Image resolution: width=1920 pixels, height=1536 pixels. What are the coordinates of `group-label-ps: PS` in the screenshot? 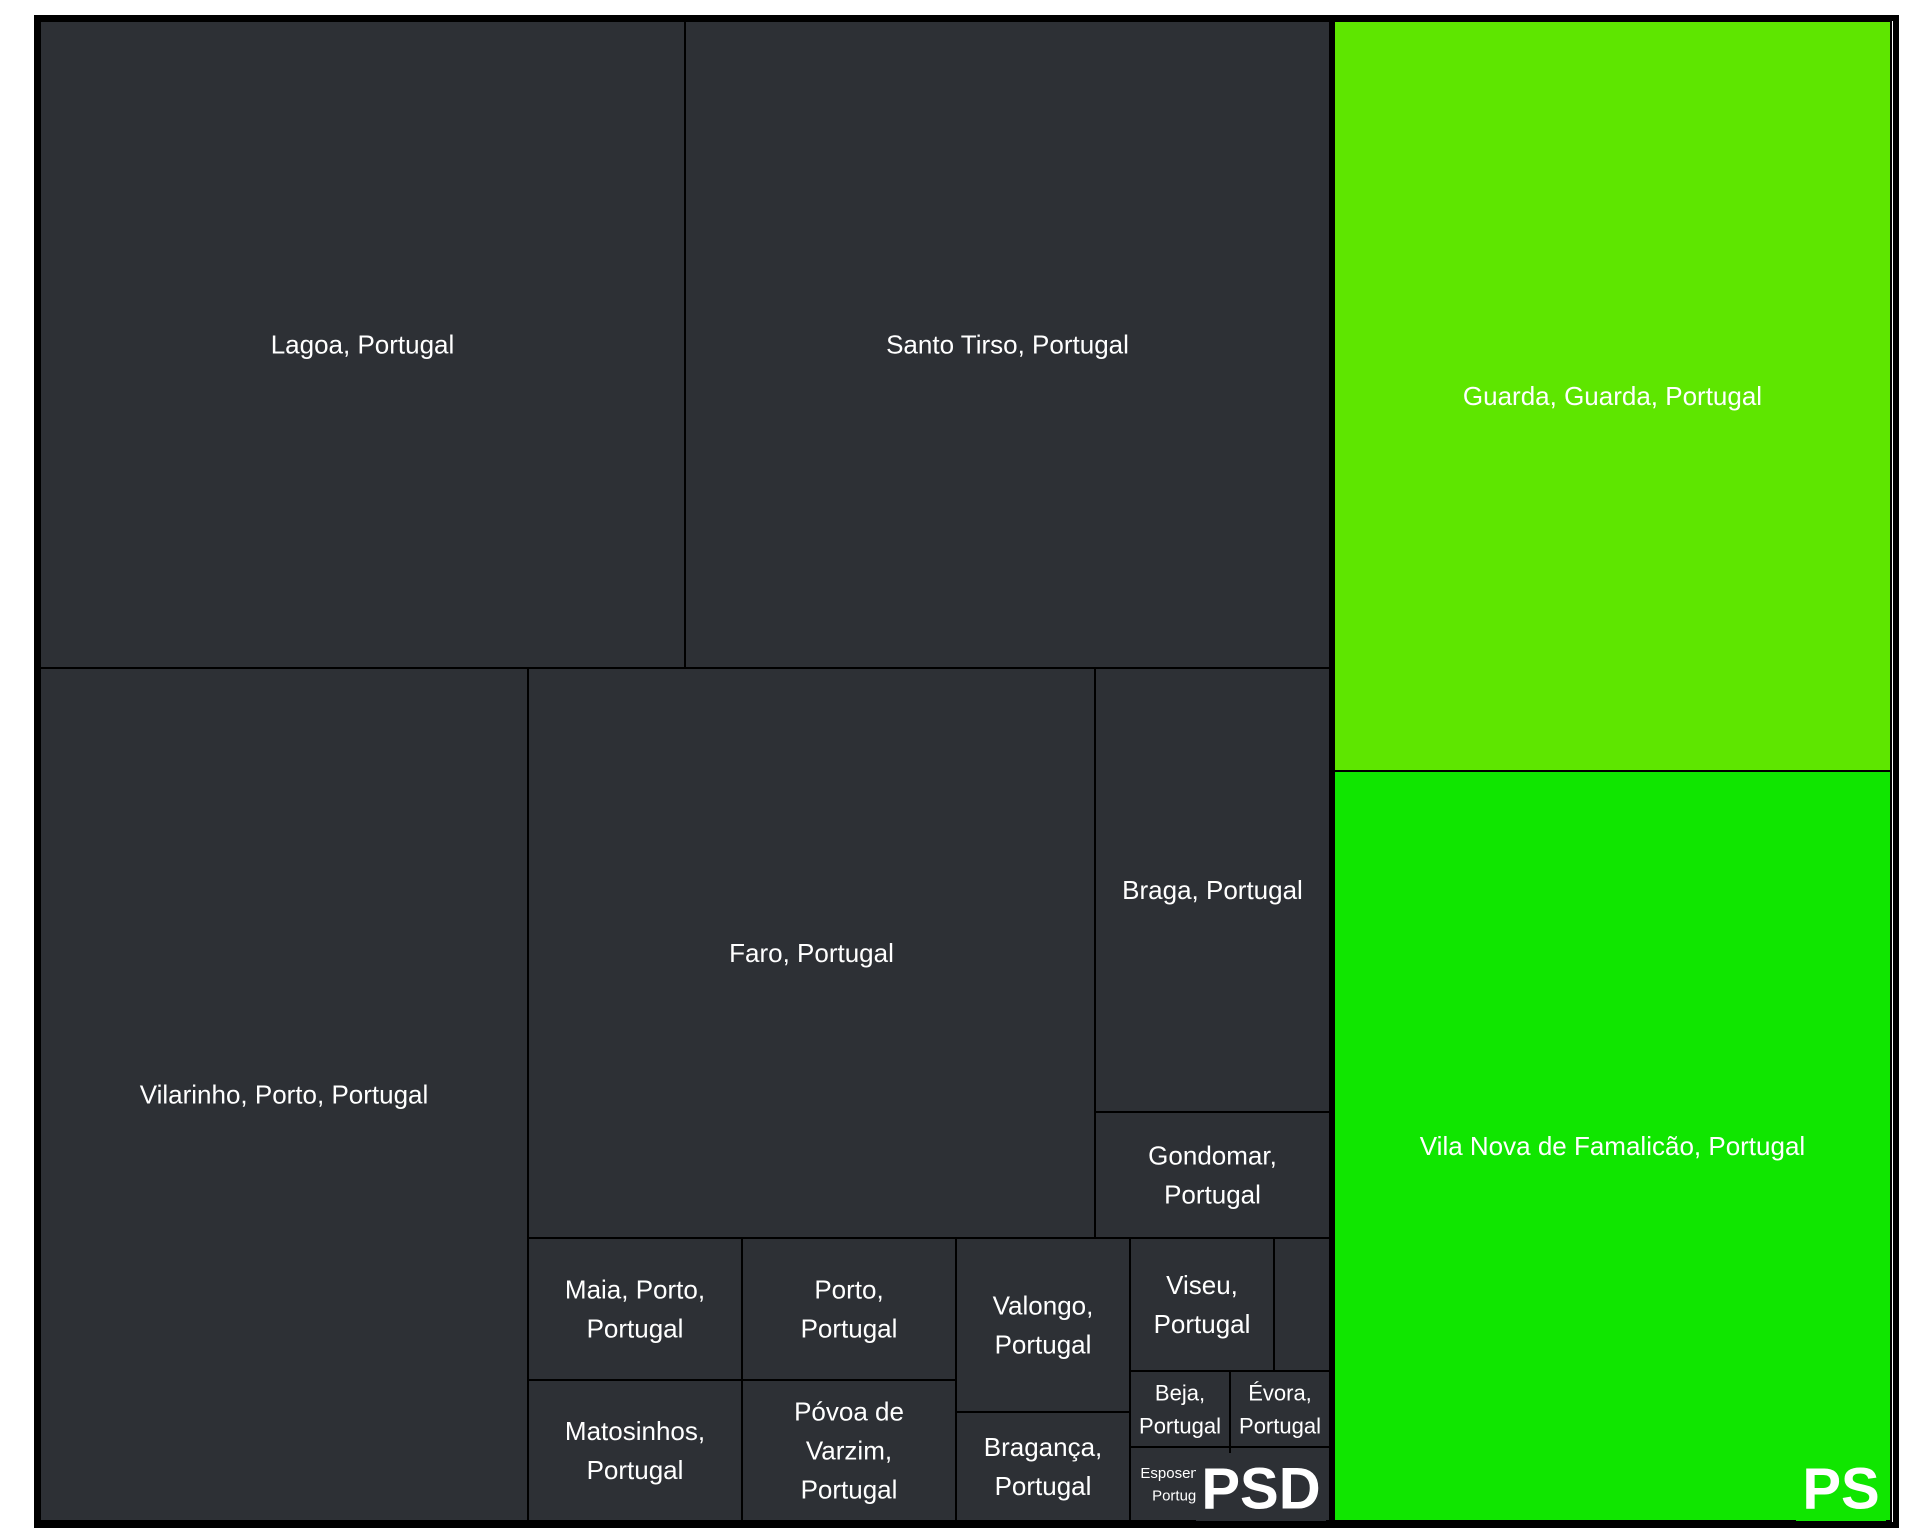 It's located at (1840, 1489).